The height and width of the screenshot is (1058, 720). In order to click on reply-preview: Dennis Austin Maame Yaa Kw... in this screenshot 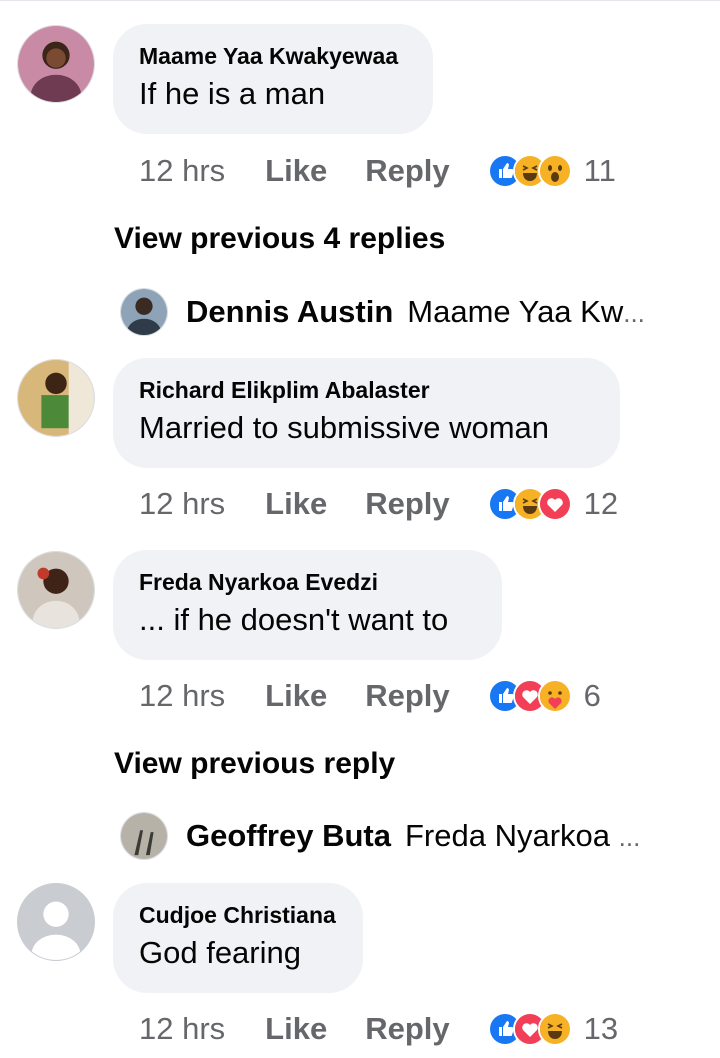, I will do `click(382, 312)`.